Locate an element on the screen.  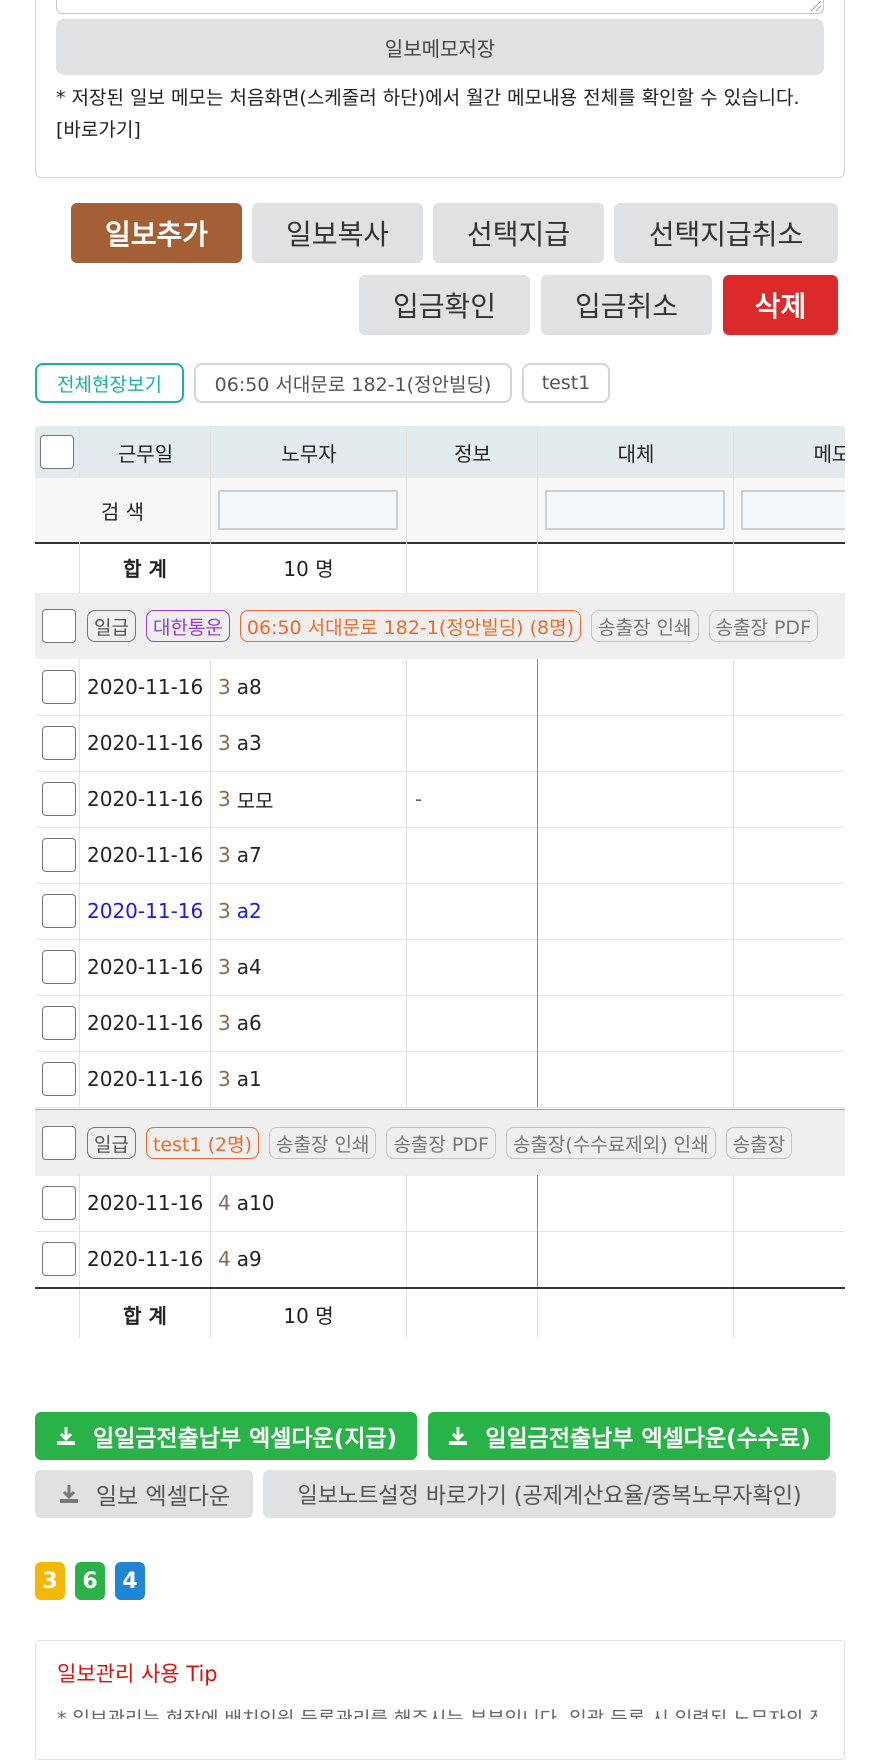
row-worker: 3 a1 is located at coordinates (312, 1079).